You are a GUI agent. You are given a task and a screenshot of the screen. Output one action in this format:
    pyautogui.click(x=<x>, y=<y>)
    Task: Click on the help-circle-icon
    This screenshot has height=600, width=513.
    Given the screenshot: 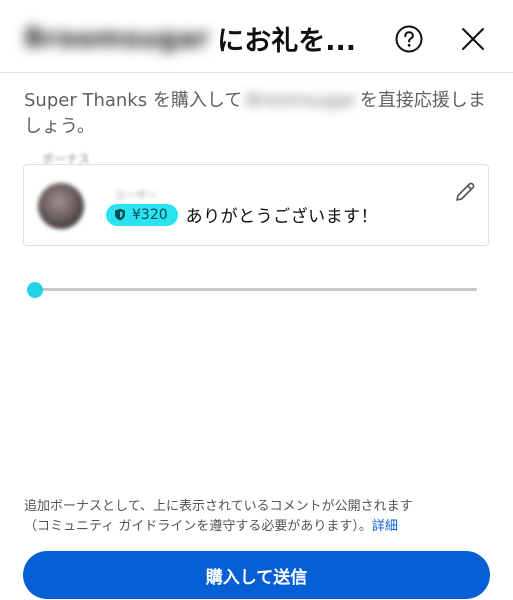 What is the action you would take?
    pyautogui.click(x=409, y=39)
    